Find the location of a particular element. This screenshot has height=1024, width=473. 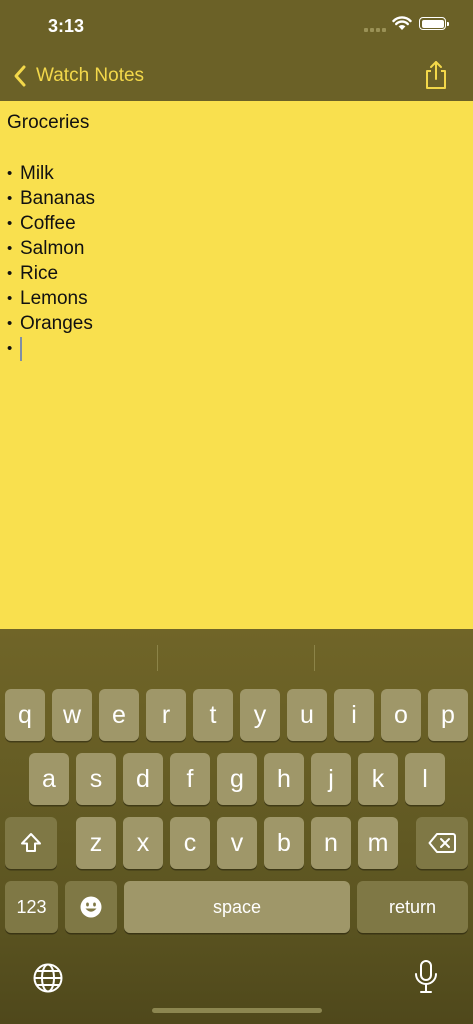

list-item-text: Salmon is located at coordinates (52, 248).